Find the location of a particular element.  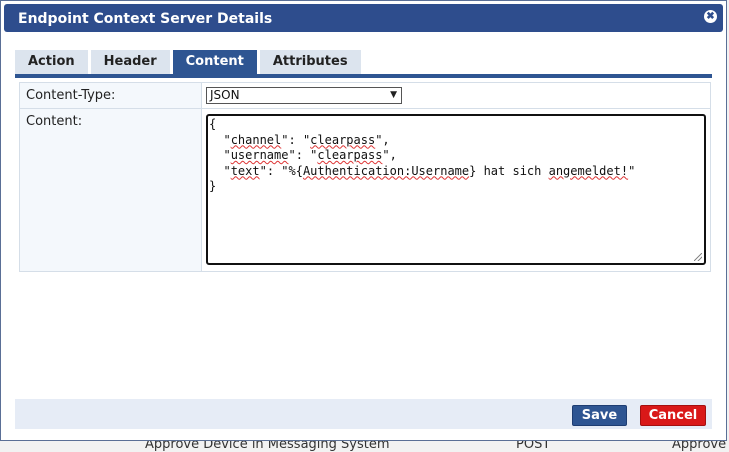

content-type-row: Content-Type: JSON ▼ is located at coordinates (365, 96).